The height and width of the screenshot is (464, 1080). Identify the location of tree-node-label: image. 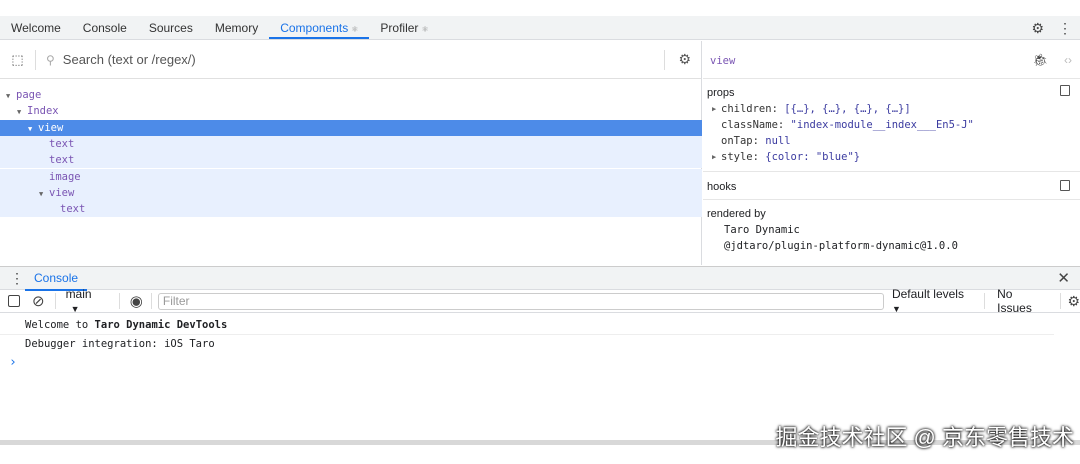
(65, 176).